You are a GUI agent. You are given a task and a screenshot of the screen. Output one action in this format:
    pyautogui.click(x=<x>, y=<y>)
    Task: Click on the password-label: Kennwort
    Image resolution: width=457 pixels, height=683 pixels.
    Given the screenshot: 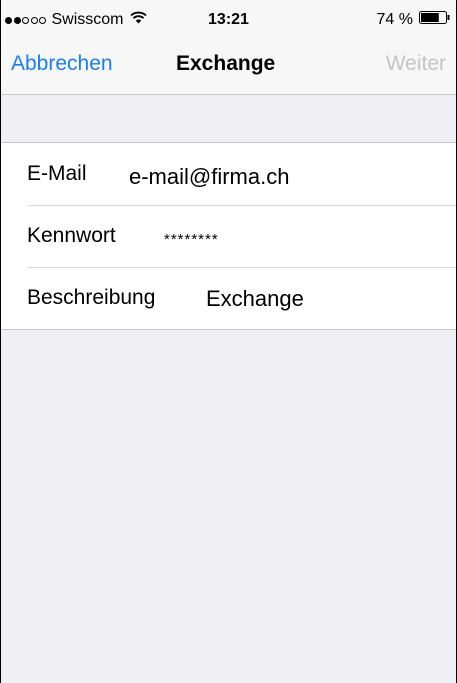 What is the action you would take?
    pyautogui.click(x=71, y=235)
    